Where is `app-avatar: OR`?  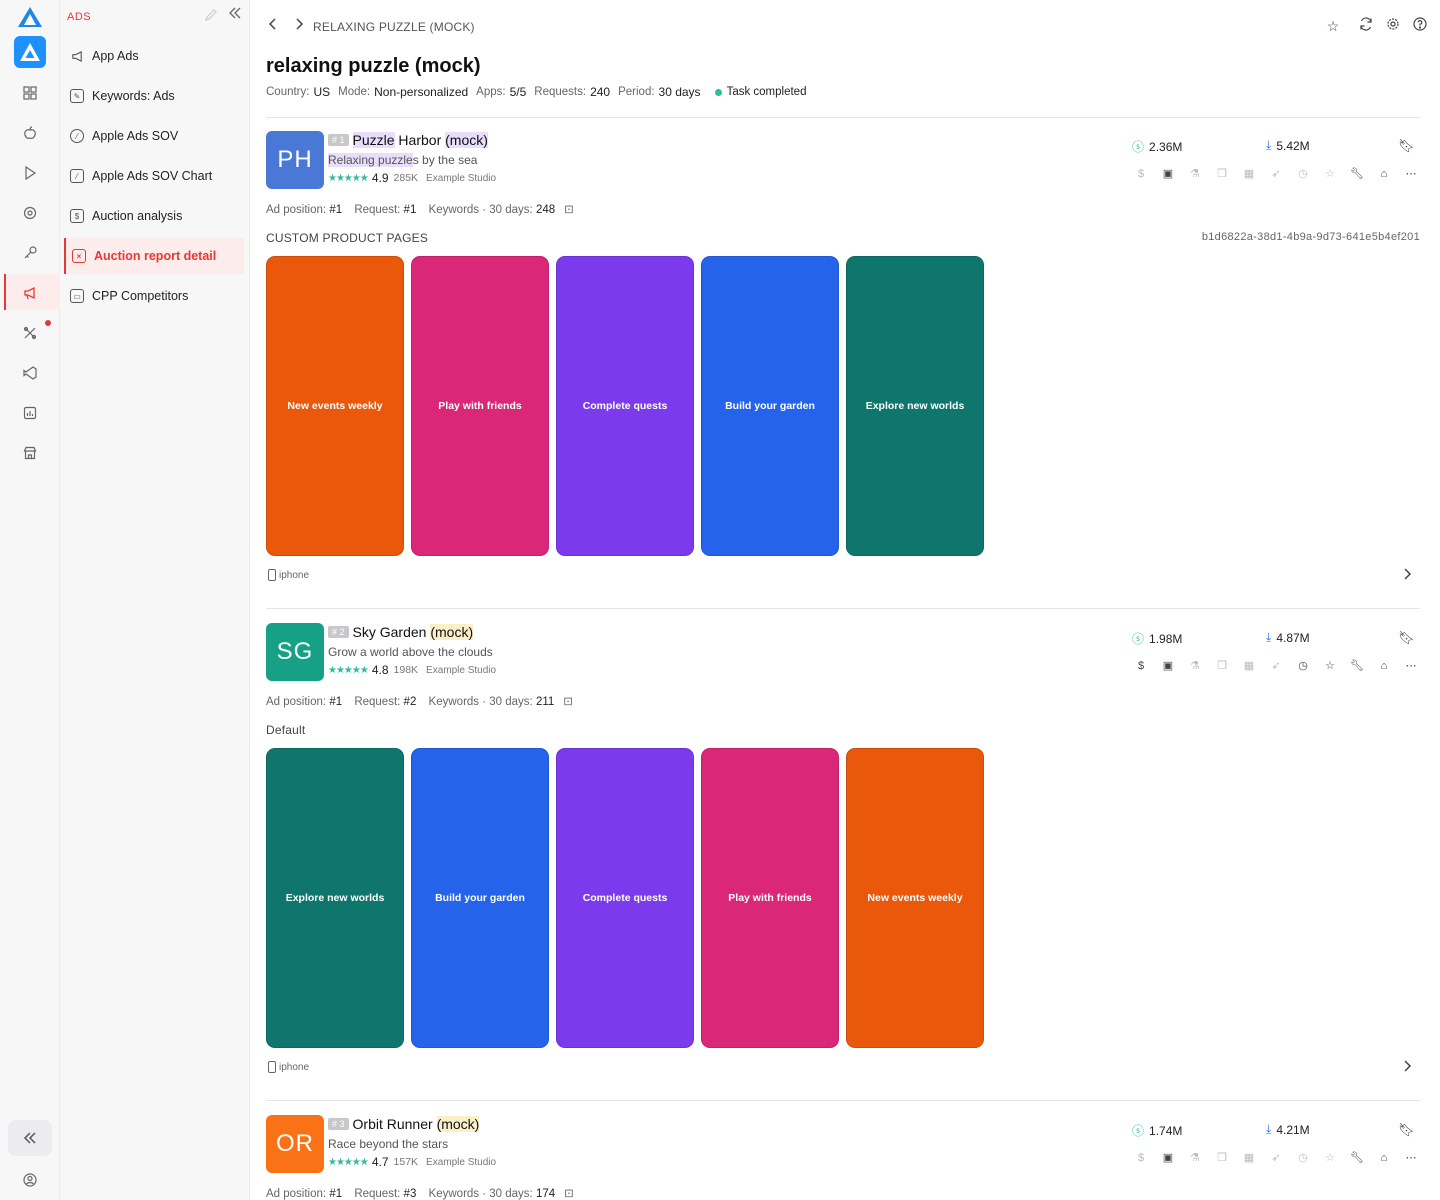
app-avatar: OR is located at coordinates (295, 1144).